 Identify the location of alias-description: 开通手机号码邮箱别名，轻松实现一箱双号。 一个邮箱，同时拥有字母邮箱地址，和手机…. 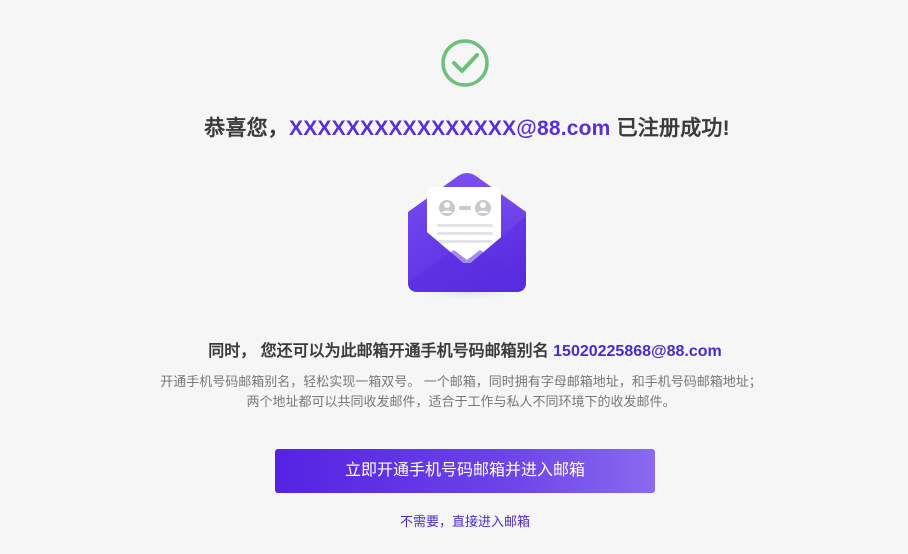
(454, 392).